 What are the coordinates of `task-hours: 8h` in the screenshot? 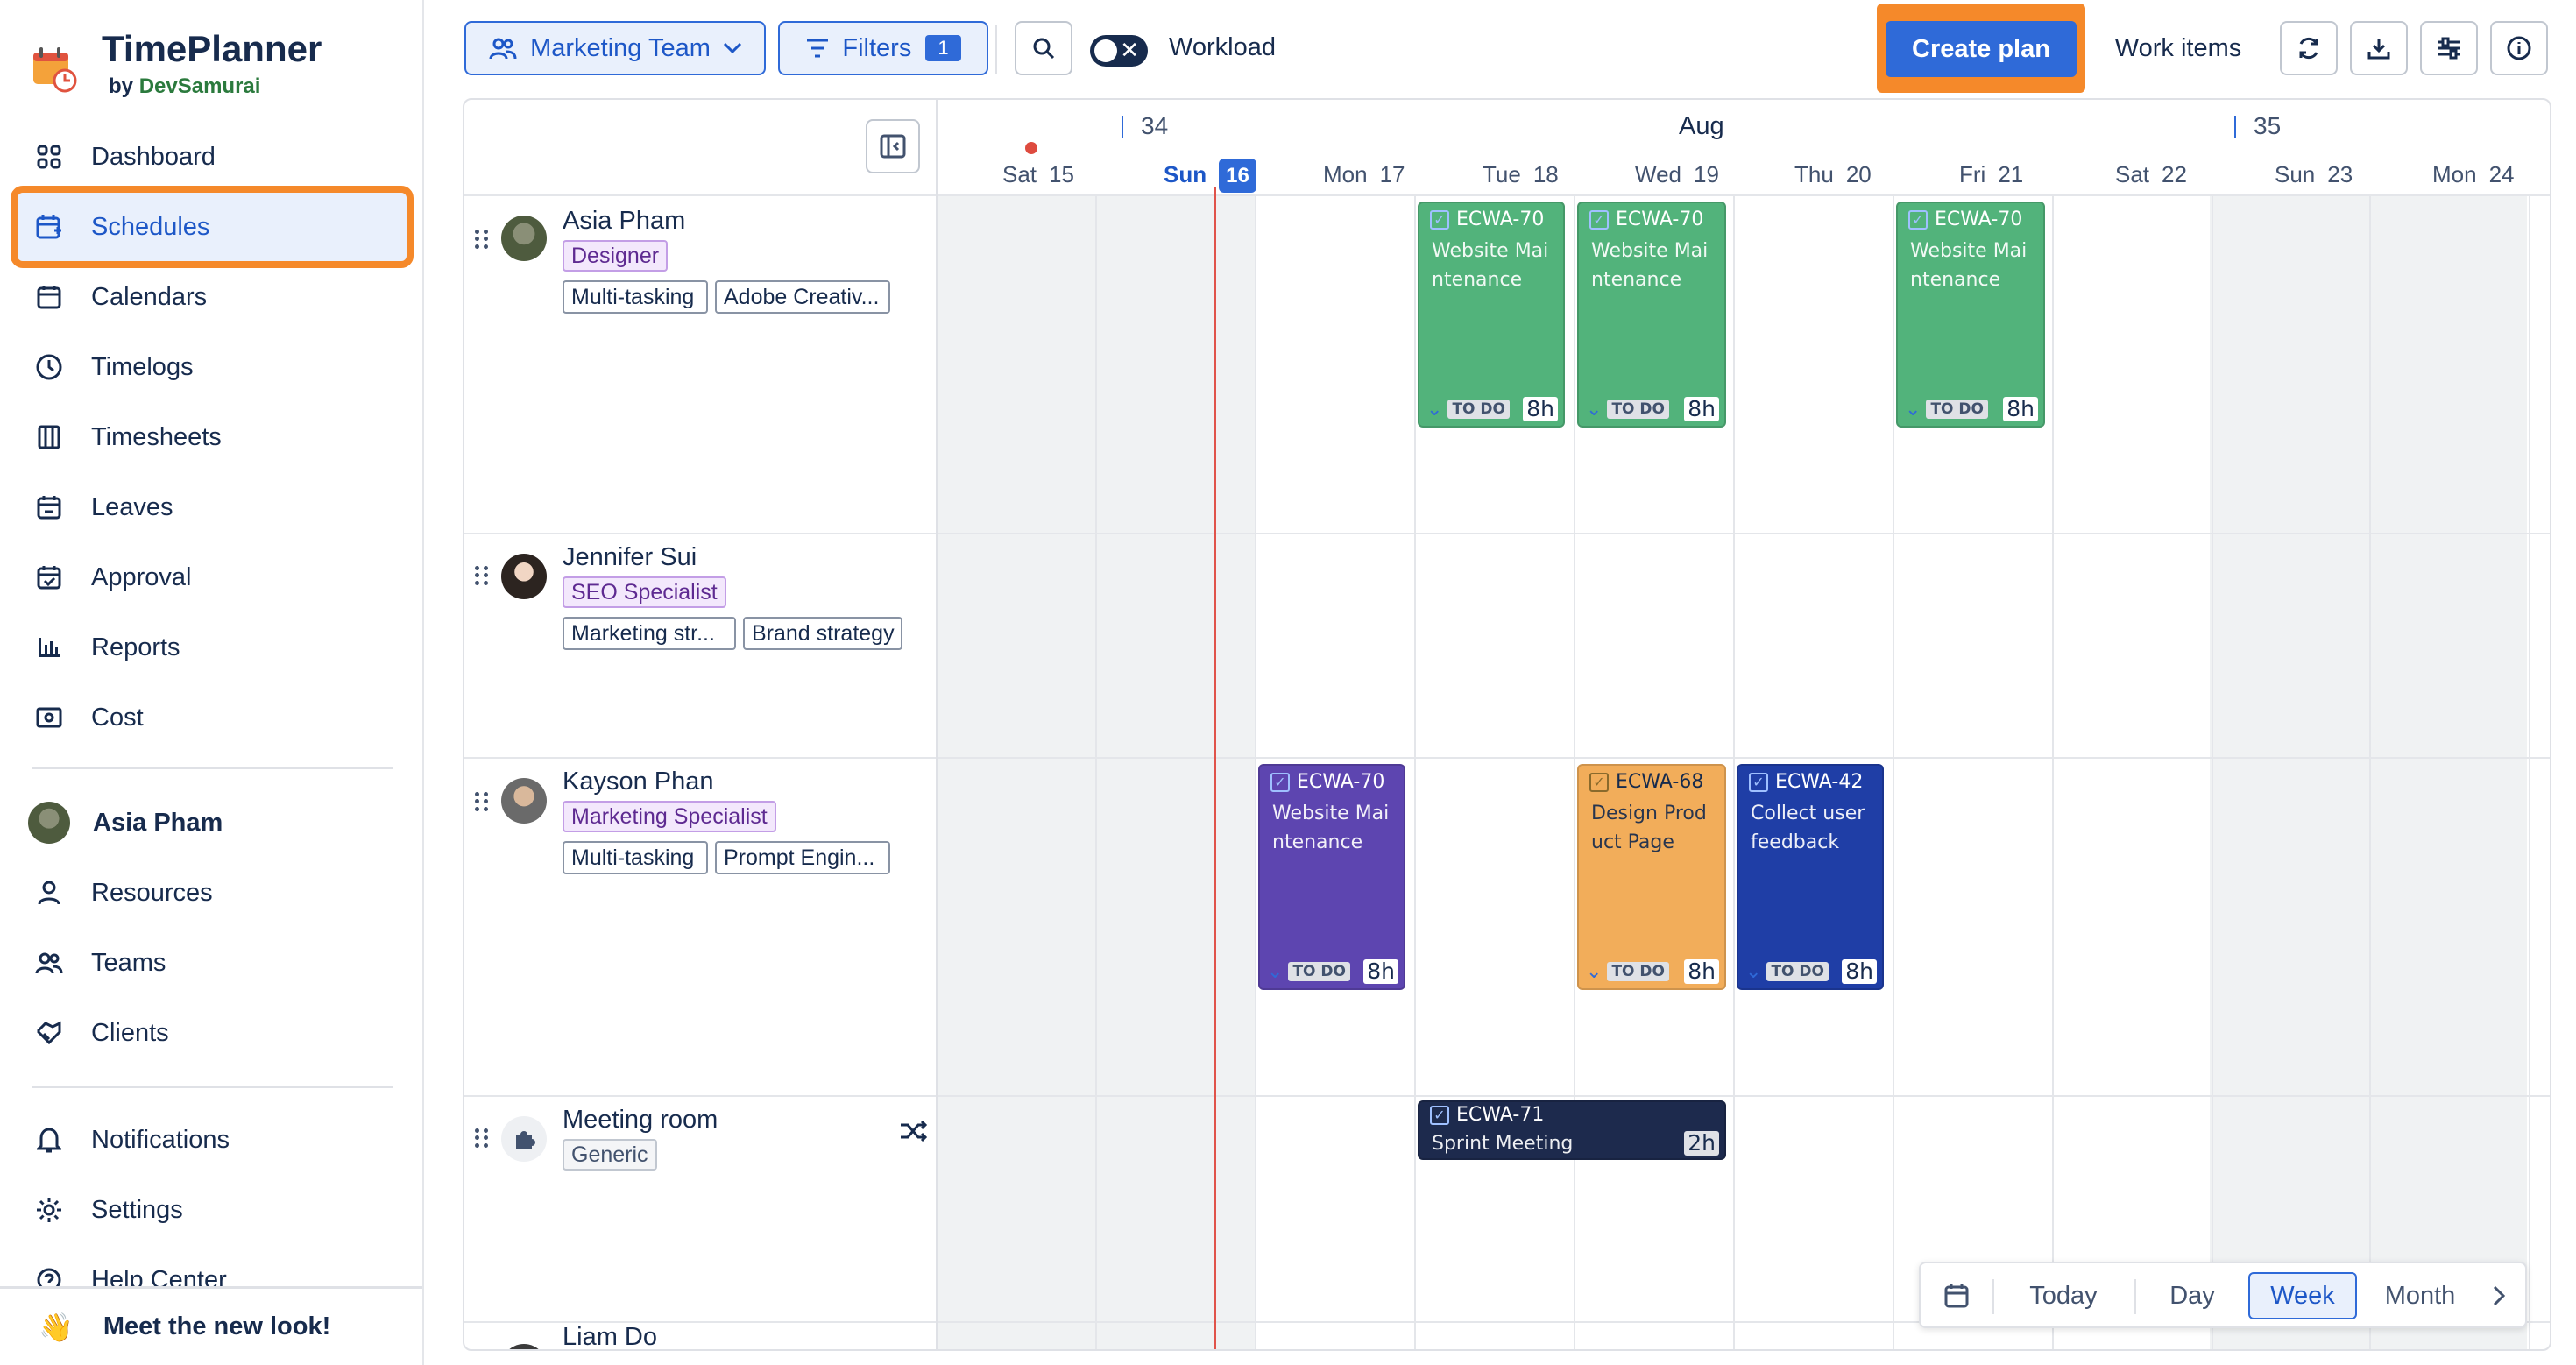 It's located at (1701, 409).